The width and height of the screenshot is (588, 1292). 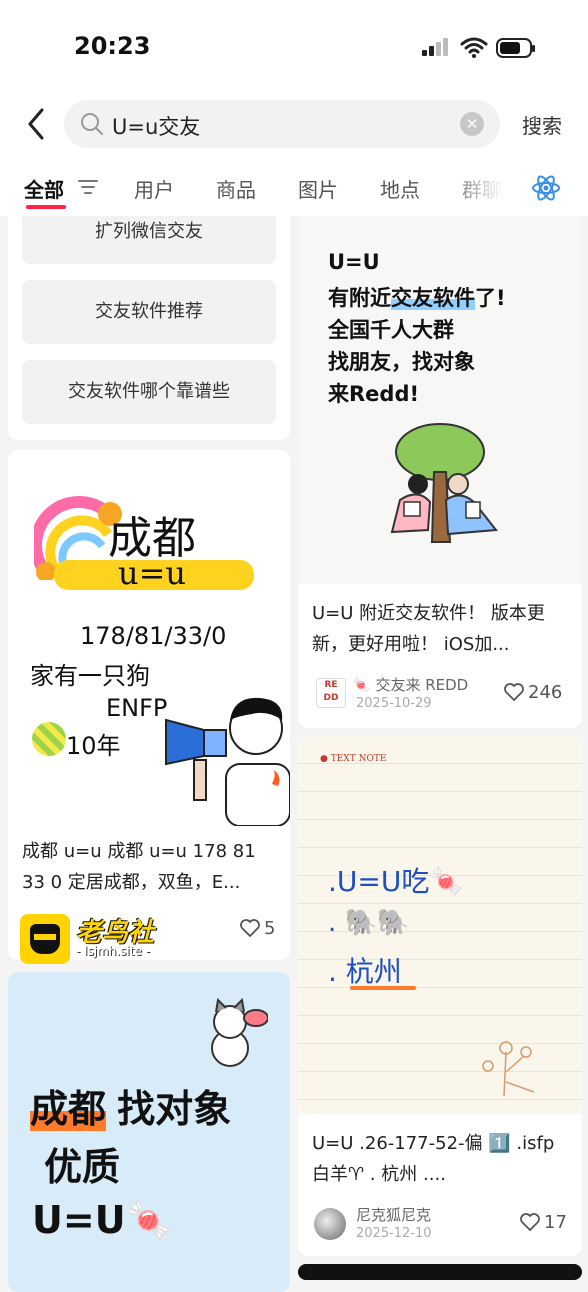 What do you see at coordinates (294, 188) in the screenshot?
I see `category-tabs: 全部 用户 商品 图片 地点 群聊` at bounding box center [294, 188].